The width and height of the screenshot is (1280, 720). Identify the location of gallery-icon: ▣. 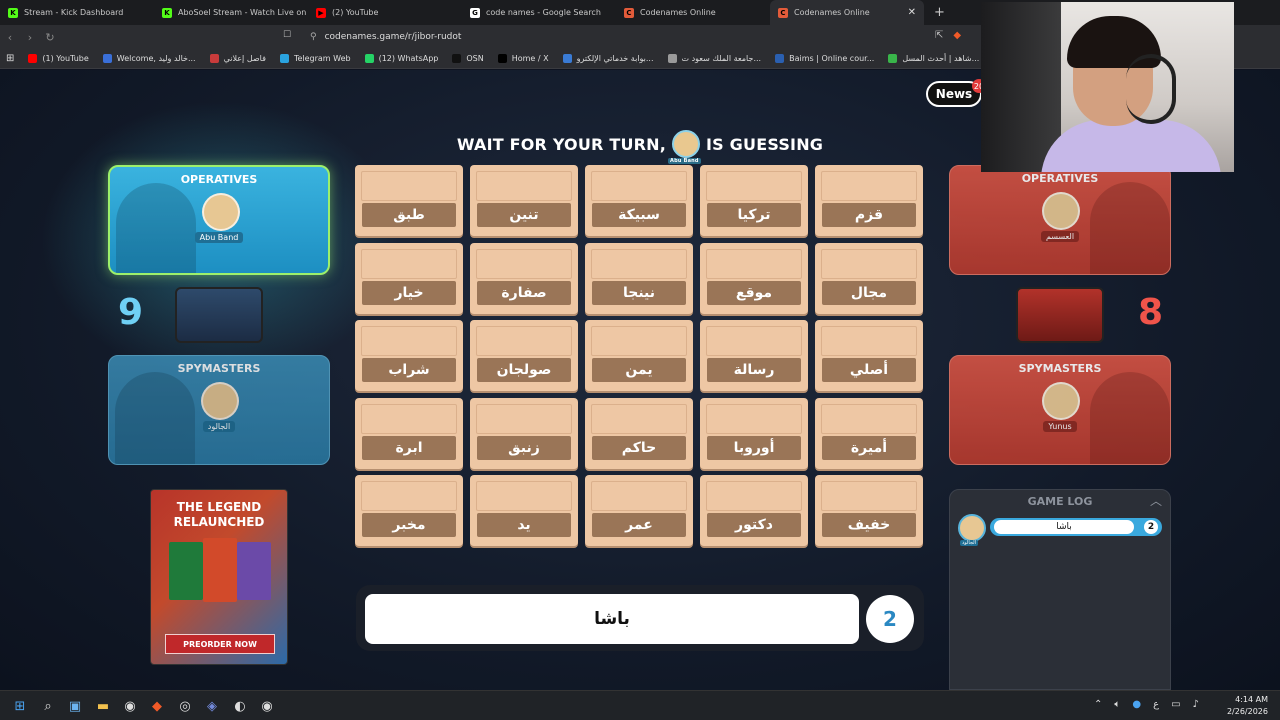
(75, 706).